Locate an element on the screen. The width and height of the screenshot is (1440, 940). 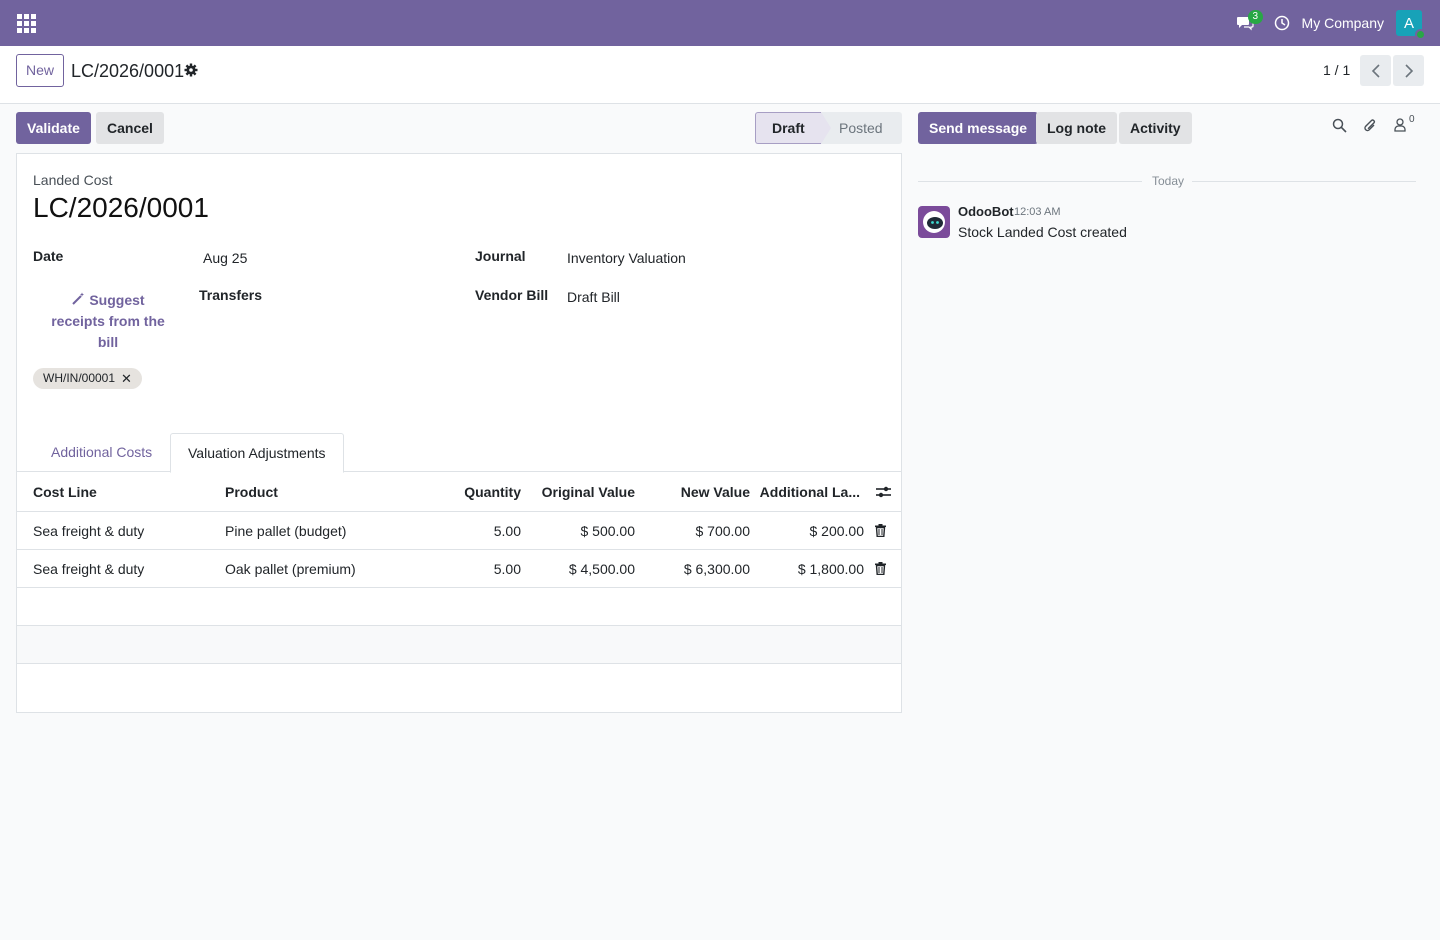
transfer-tag: WH/IN/00001 ✕ is located at coordinates (87, 378).